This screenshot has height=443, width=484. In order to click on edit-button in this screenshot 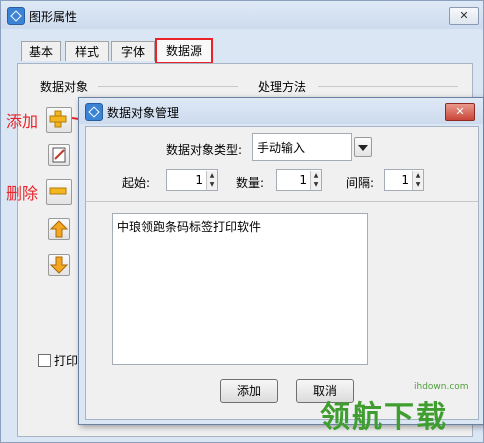, I will do `click(59, 155)`.